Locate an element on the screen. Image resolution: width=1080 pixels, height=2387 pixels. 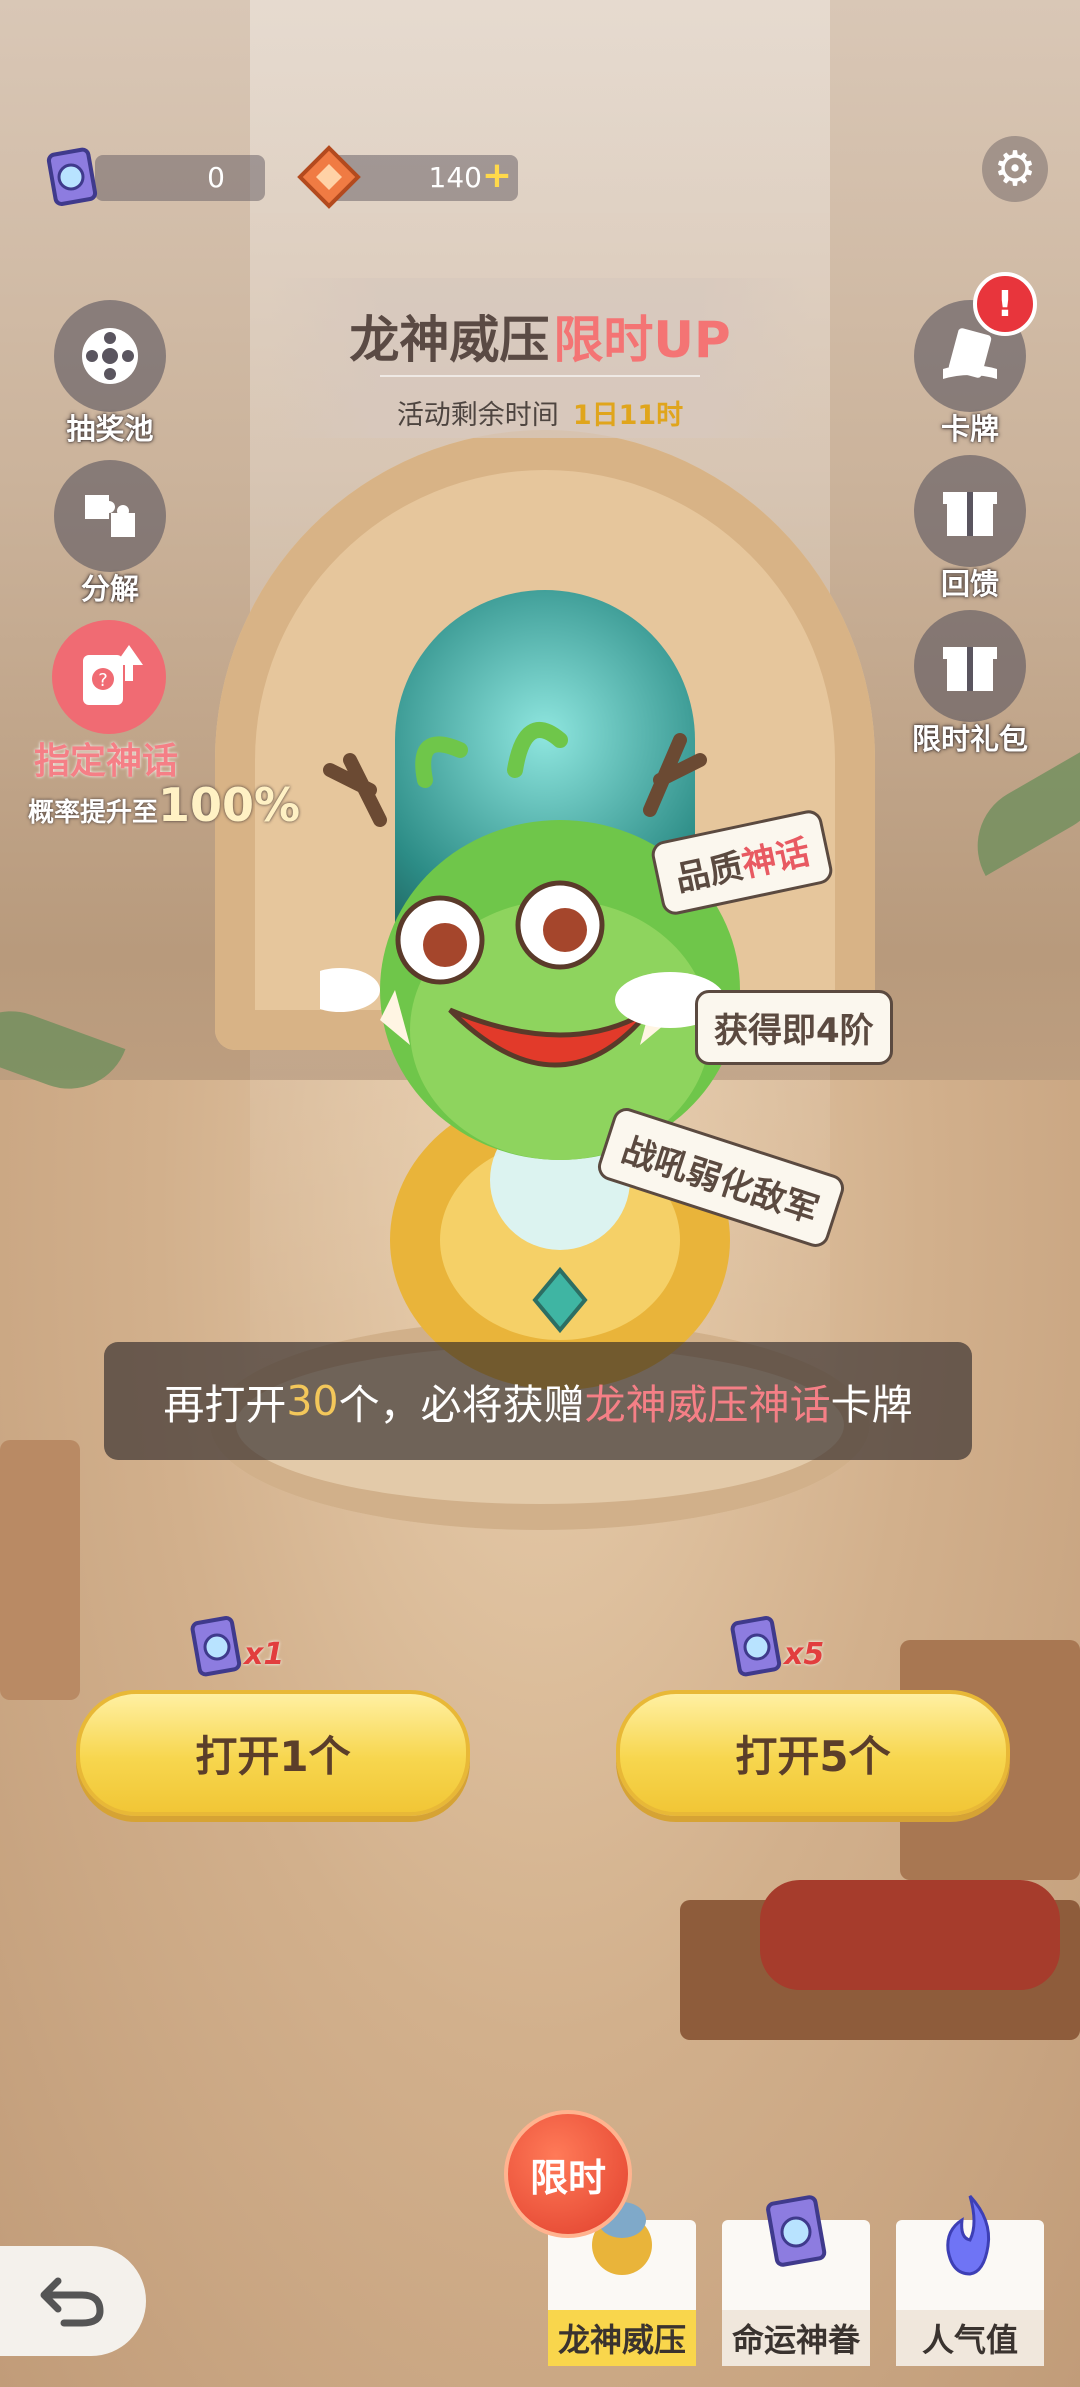
notice-part3: 卡牌 is located at coordinates (871, 1405).